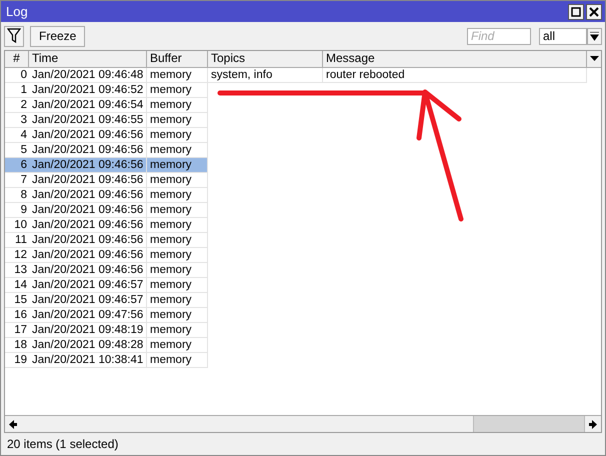  What do you see at coordinates (17, 180) in the screenshot?
I see `table-cell: 7` at bounding box center [17, 180].